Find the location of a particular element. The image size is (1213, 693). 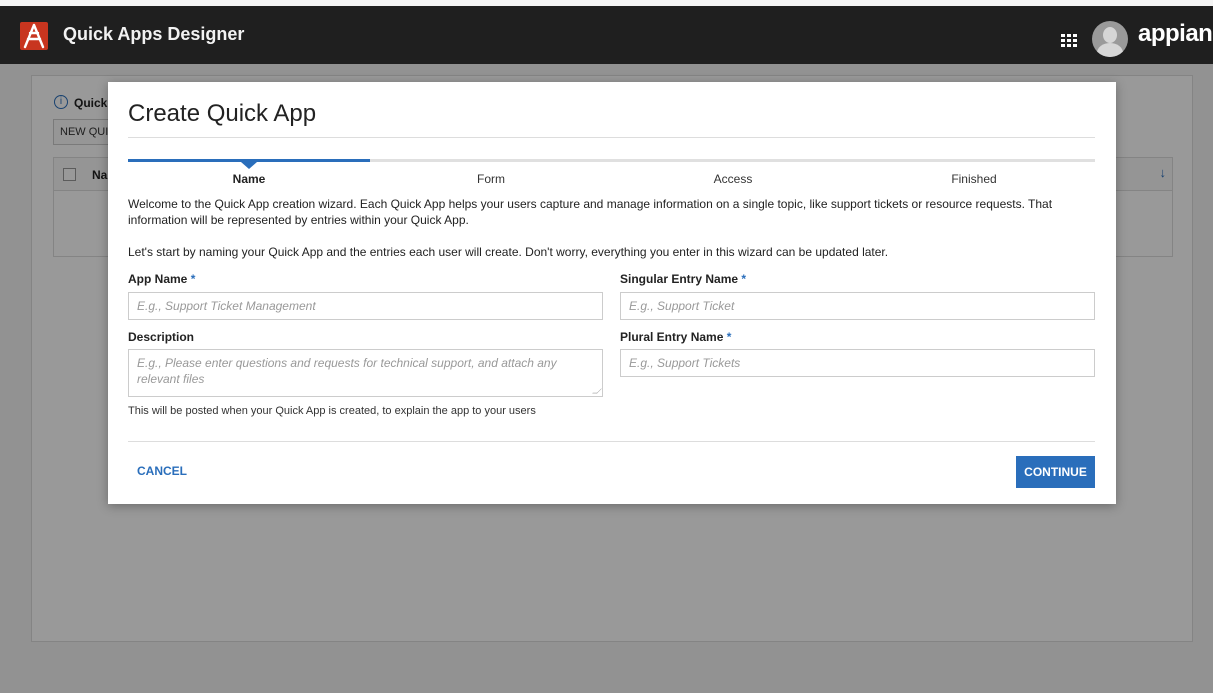

active-step-caret-icon is located at coordinates (249, 165).